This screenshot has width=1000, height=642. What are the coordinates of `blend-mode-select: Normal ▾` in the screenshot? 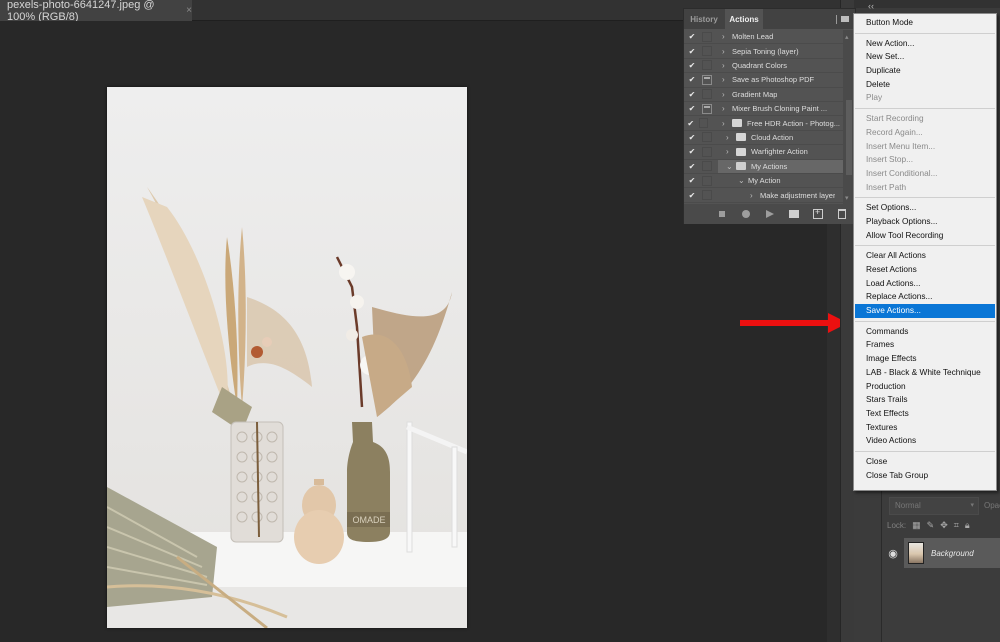 It's located at (934, 506).